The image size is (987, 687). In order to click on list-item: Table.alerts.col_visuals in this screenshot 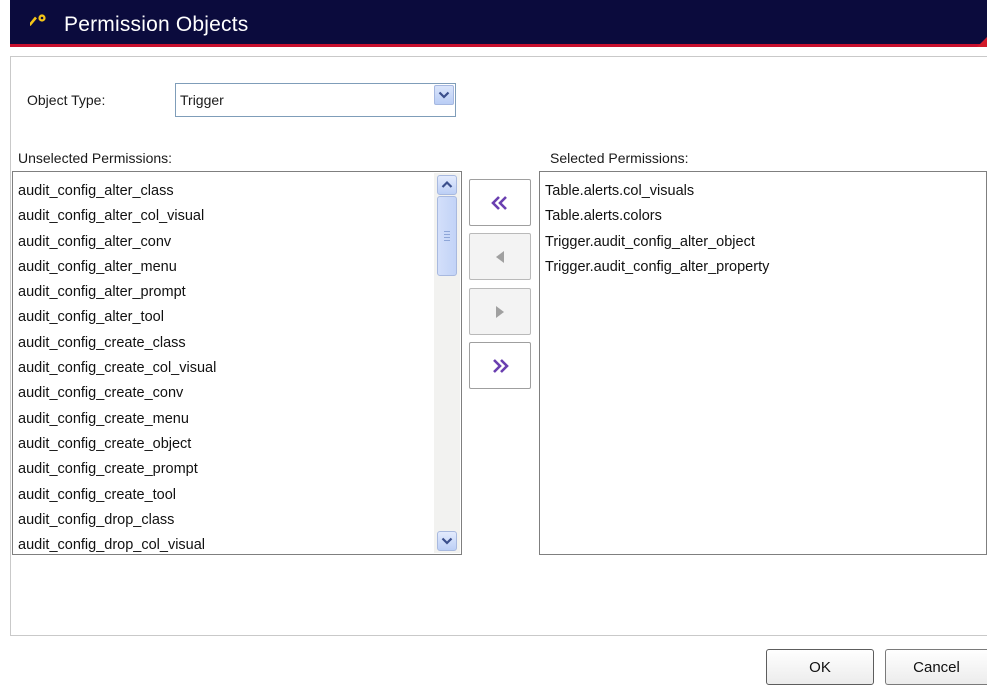, I will do `click(654, 193)`.